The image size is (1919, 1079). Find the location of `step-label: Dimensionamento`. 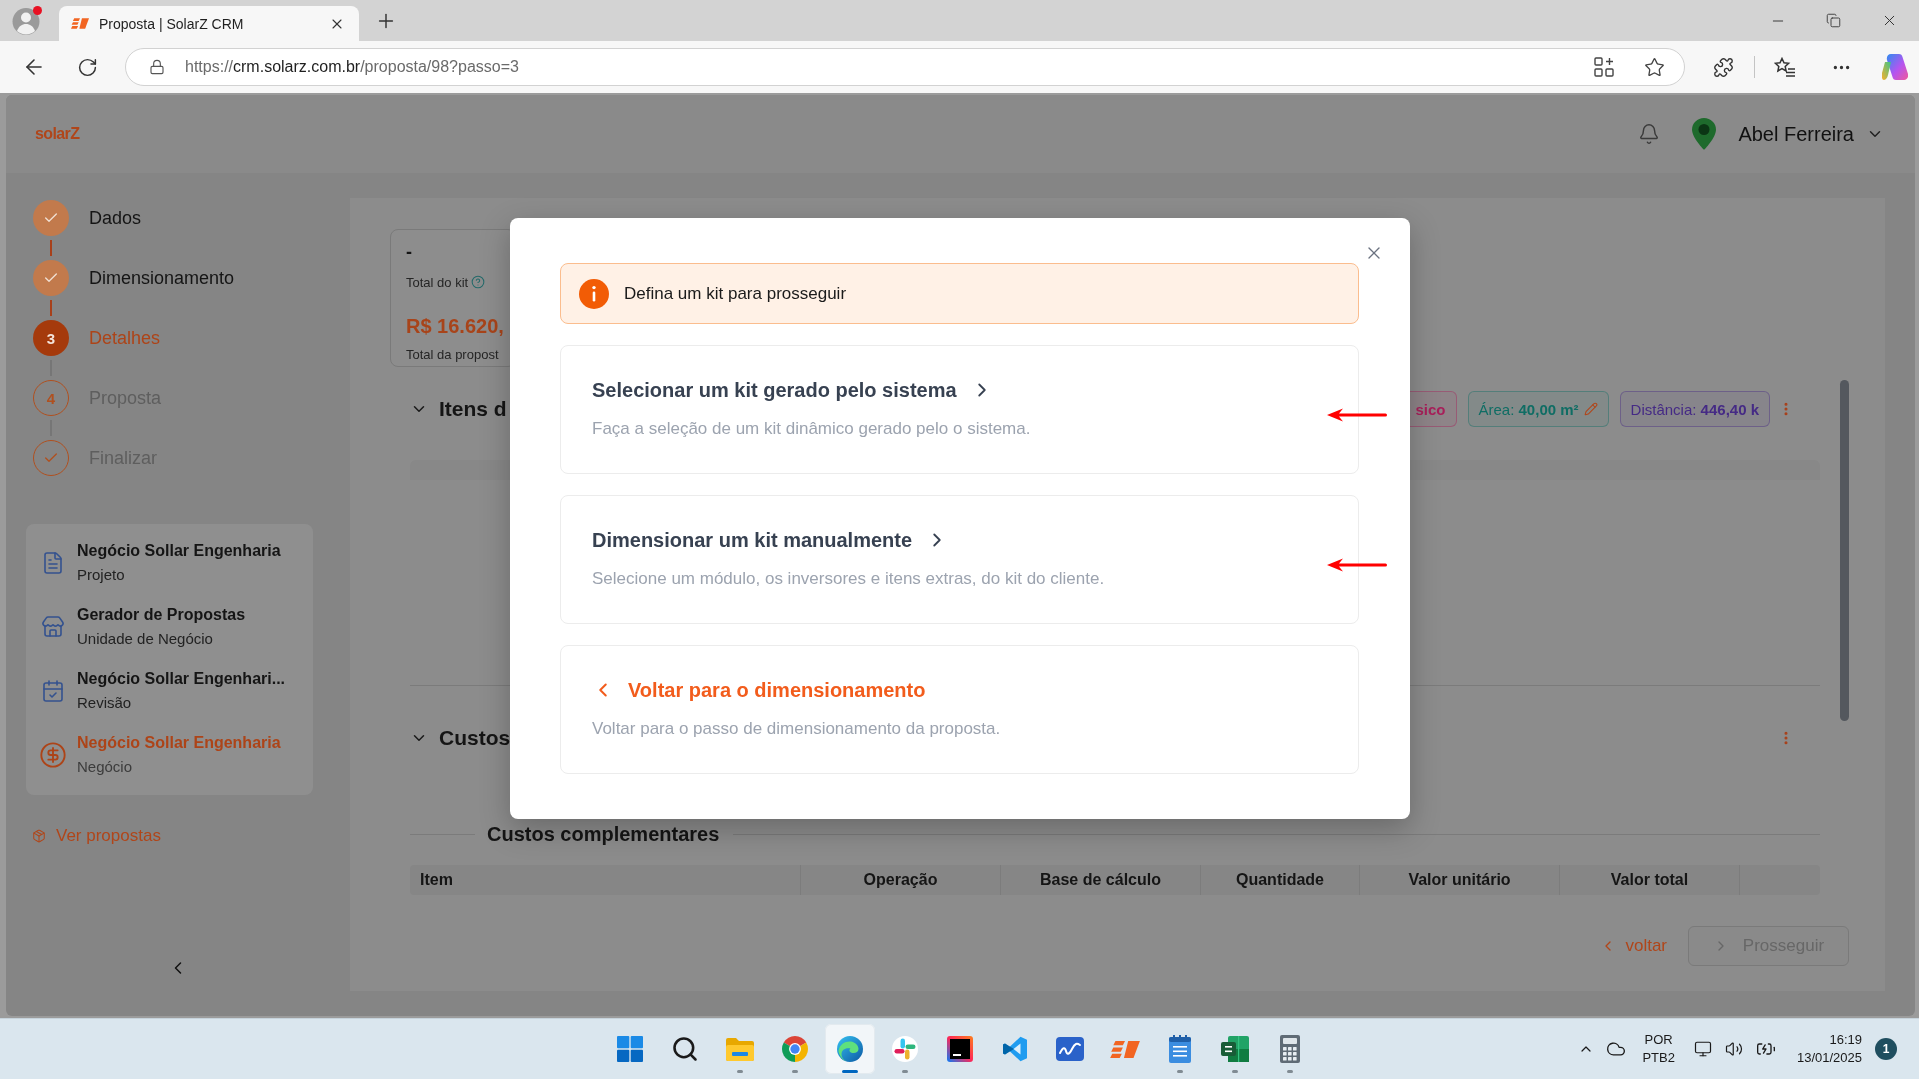

step-label: Dimensionamento is located at coordinates (162, 278).